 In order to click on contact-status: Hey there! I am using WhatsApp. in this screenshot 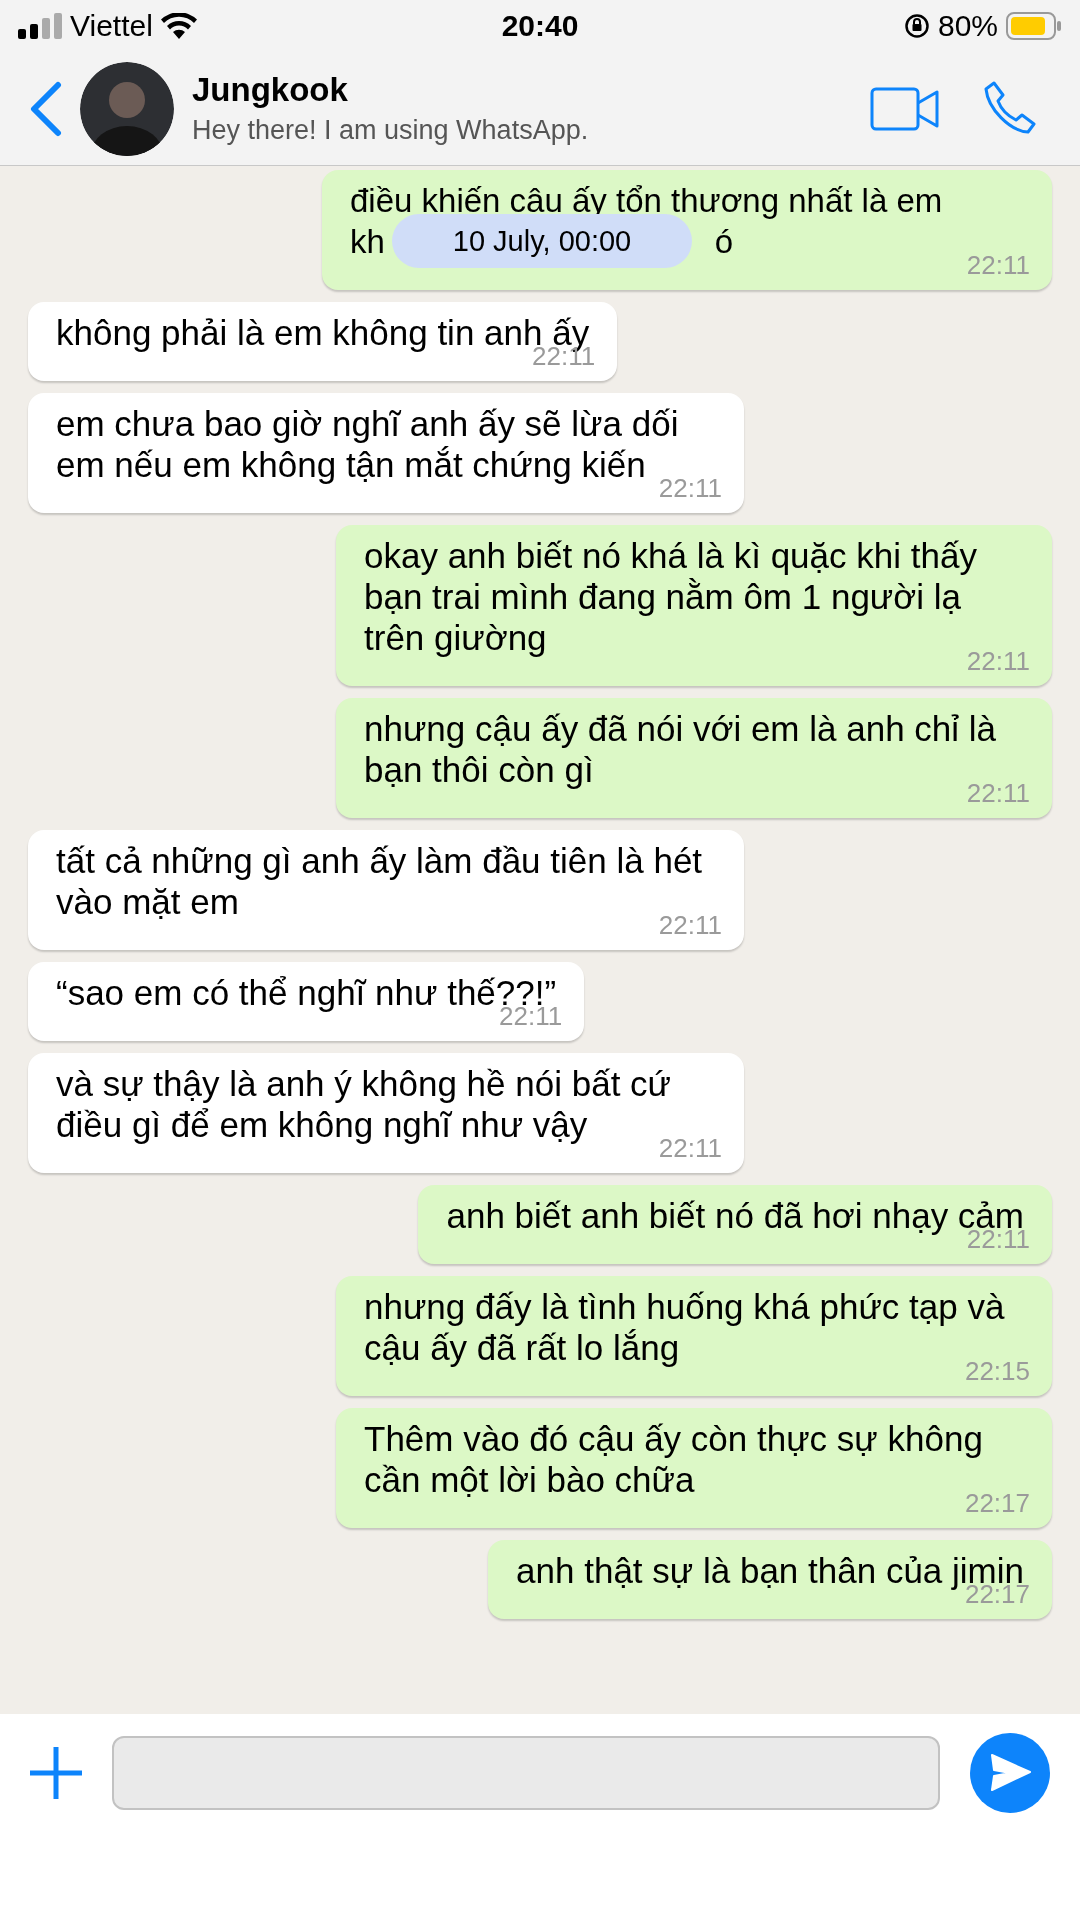, I will do `click(391, 130)`.